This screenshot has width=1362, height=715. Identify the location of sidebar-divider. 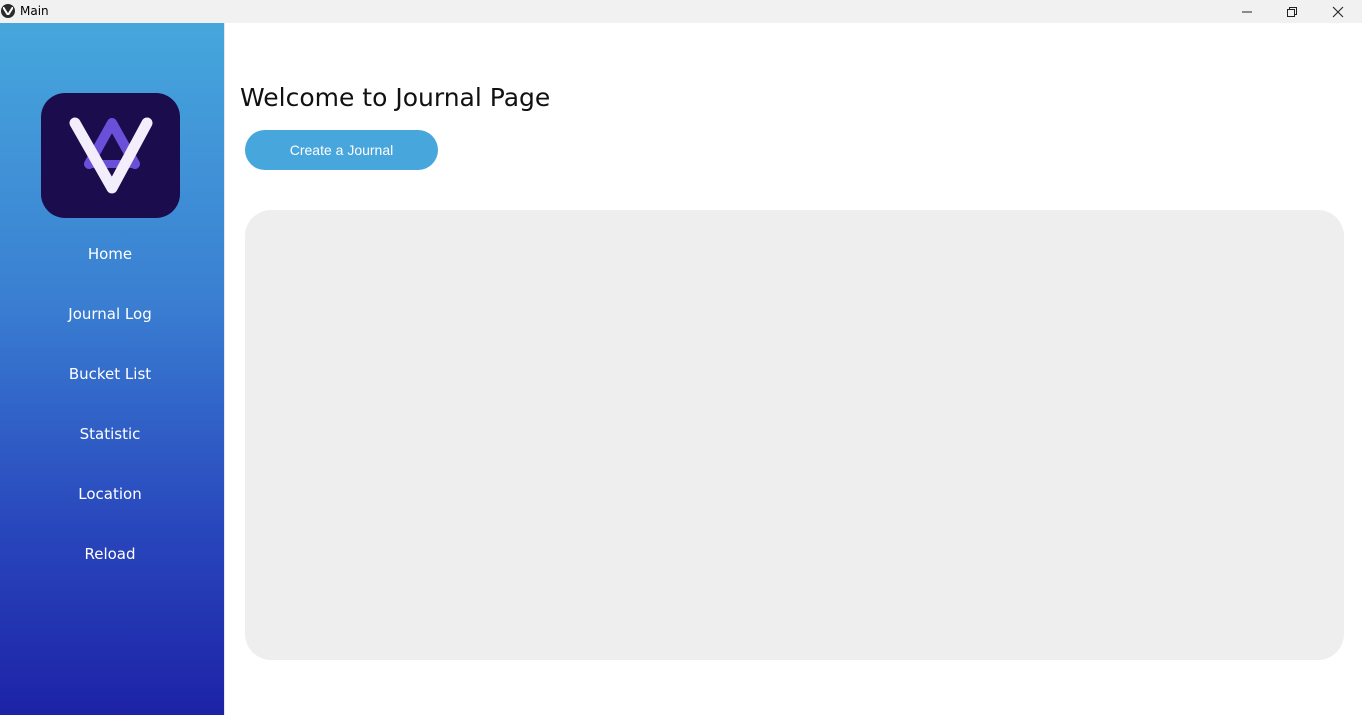
(224, 369).